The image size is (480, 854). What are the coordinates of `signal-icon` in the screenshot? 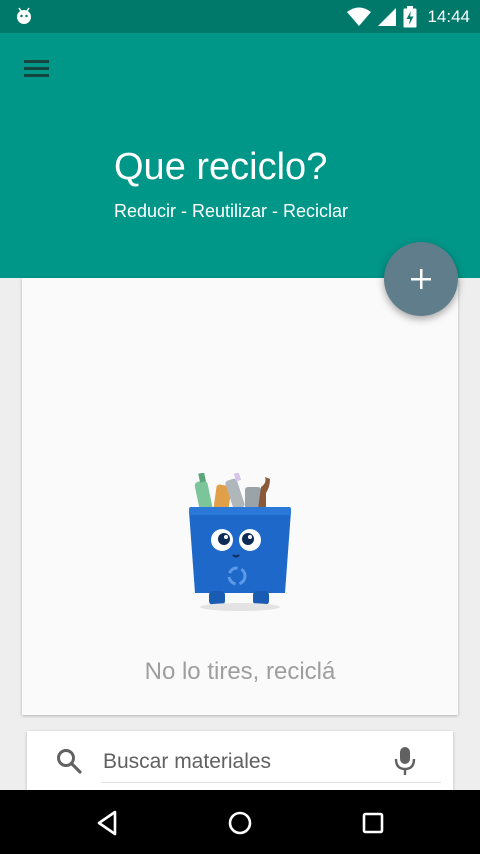 It's located at (387, 17).